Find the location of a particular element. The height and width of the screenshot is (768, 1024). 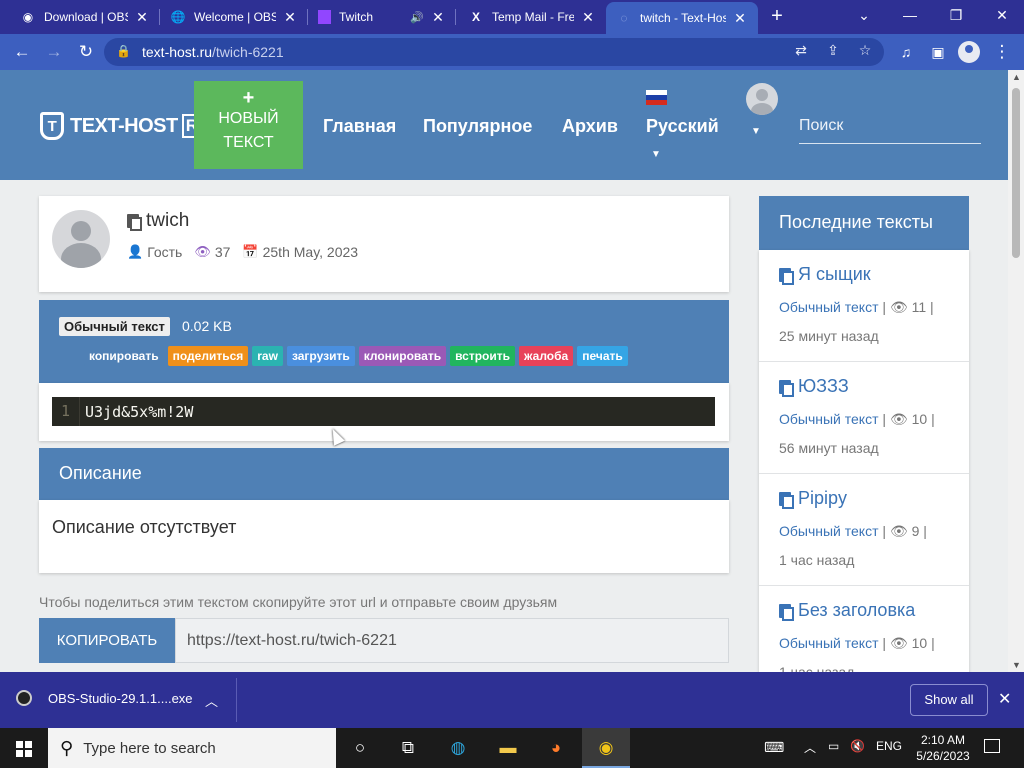

action-7-button: печать is located at coordinates (602, 356).